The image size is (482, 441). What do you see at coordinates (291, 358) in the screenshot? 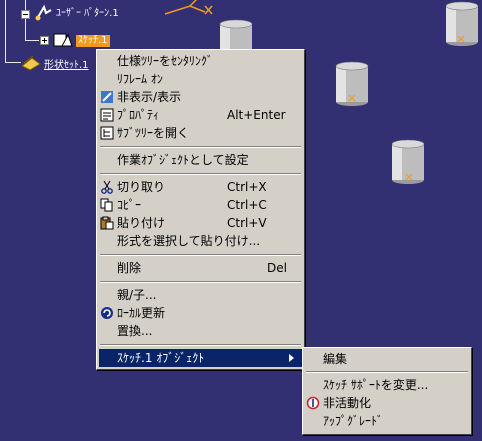
I see `submenu-arrow-icon` at bounding box center [291, 358].